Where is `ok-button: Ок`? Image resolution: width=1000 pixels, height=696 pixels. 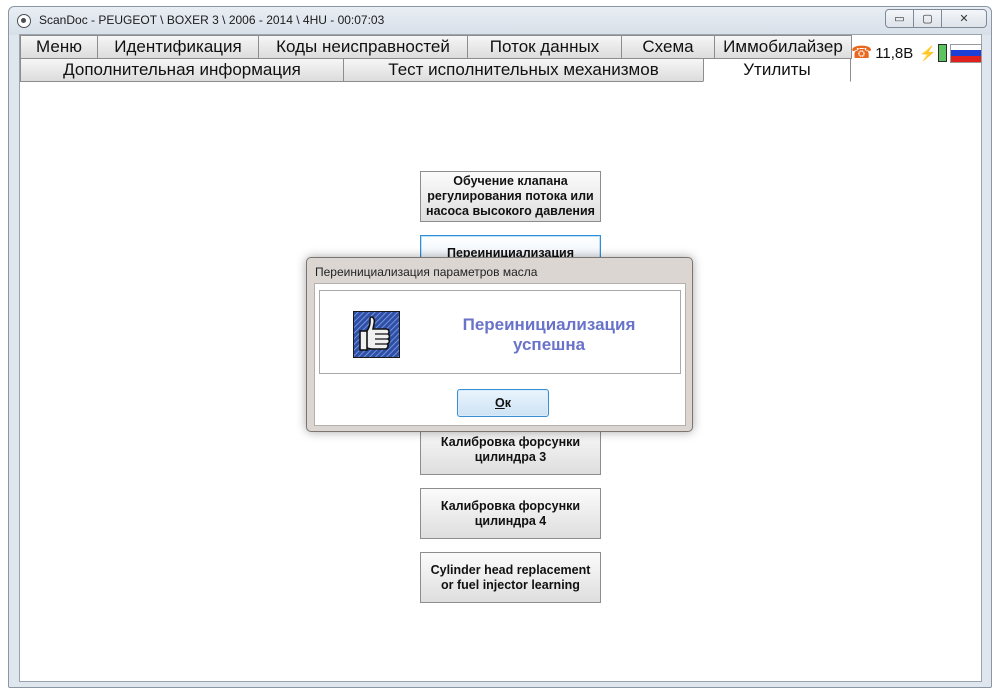
ok-button: Ок is located at coordinates (503, 403).